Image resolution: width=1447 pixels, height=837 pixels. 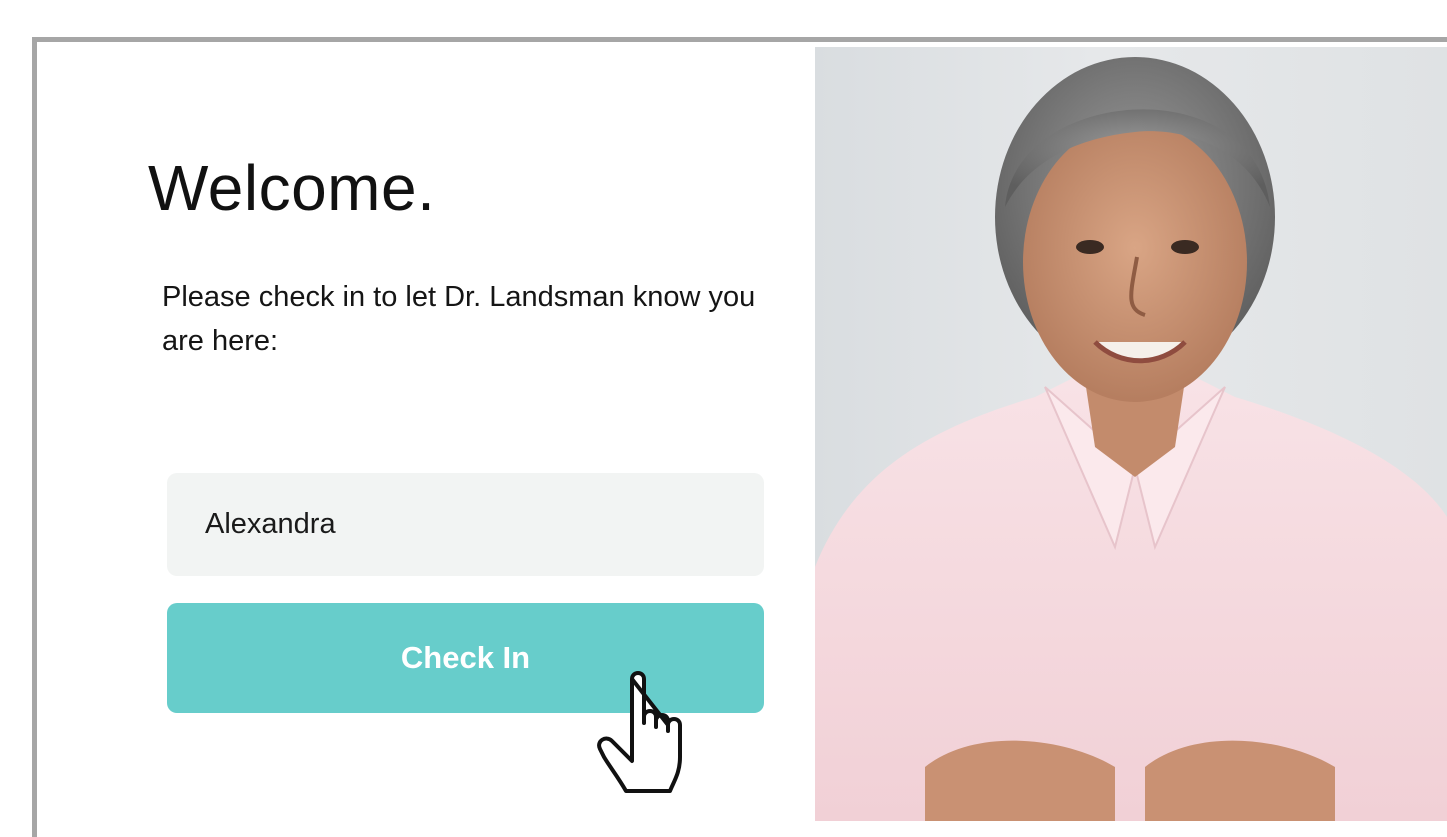 I want to click on hand-pointer-icon, so click(x=651, y=732).